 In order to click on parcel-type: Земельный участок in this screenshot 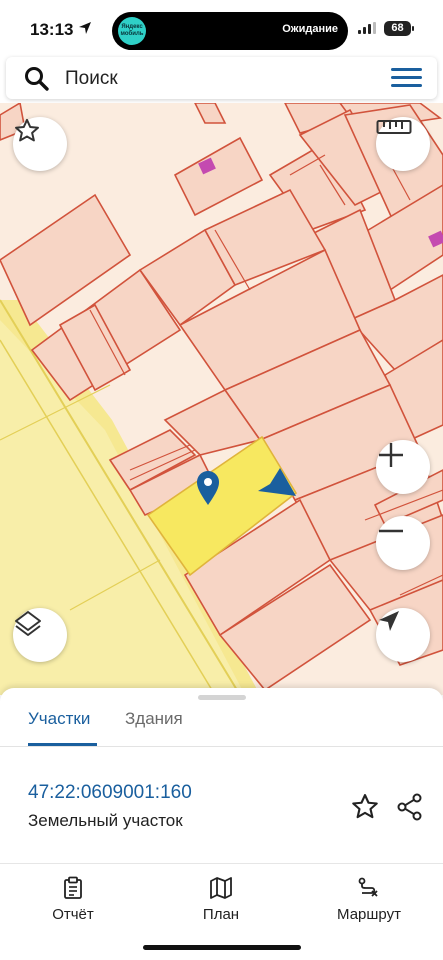, I will do `click(105, 820)`.